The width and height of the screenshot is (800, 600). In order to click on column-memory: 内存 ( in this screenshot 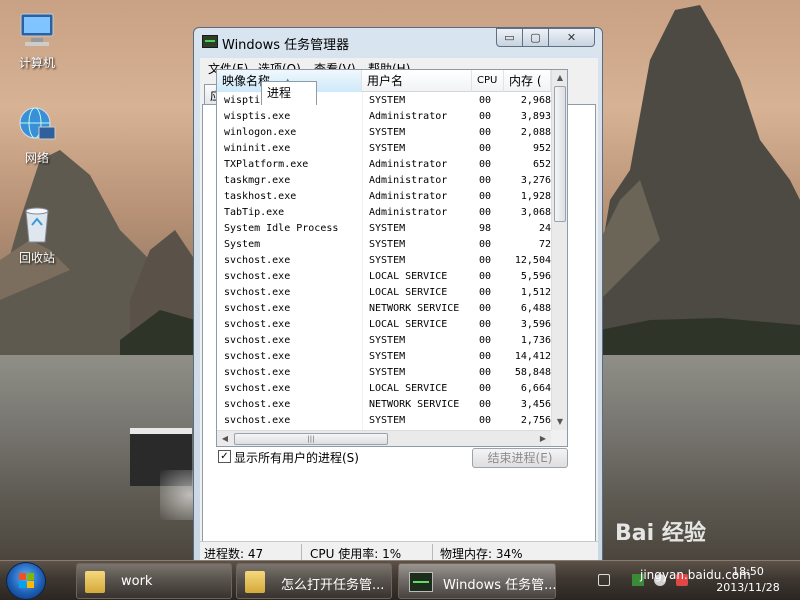, I will do `click(527, 81)`.